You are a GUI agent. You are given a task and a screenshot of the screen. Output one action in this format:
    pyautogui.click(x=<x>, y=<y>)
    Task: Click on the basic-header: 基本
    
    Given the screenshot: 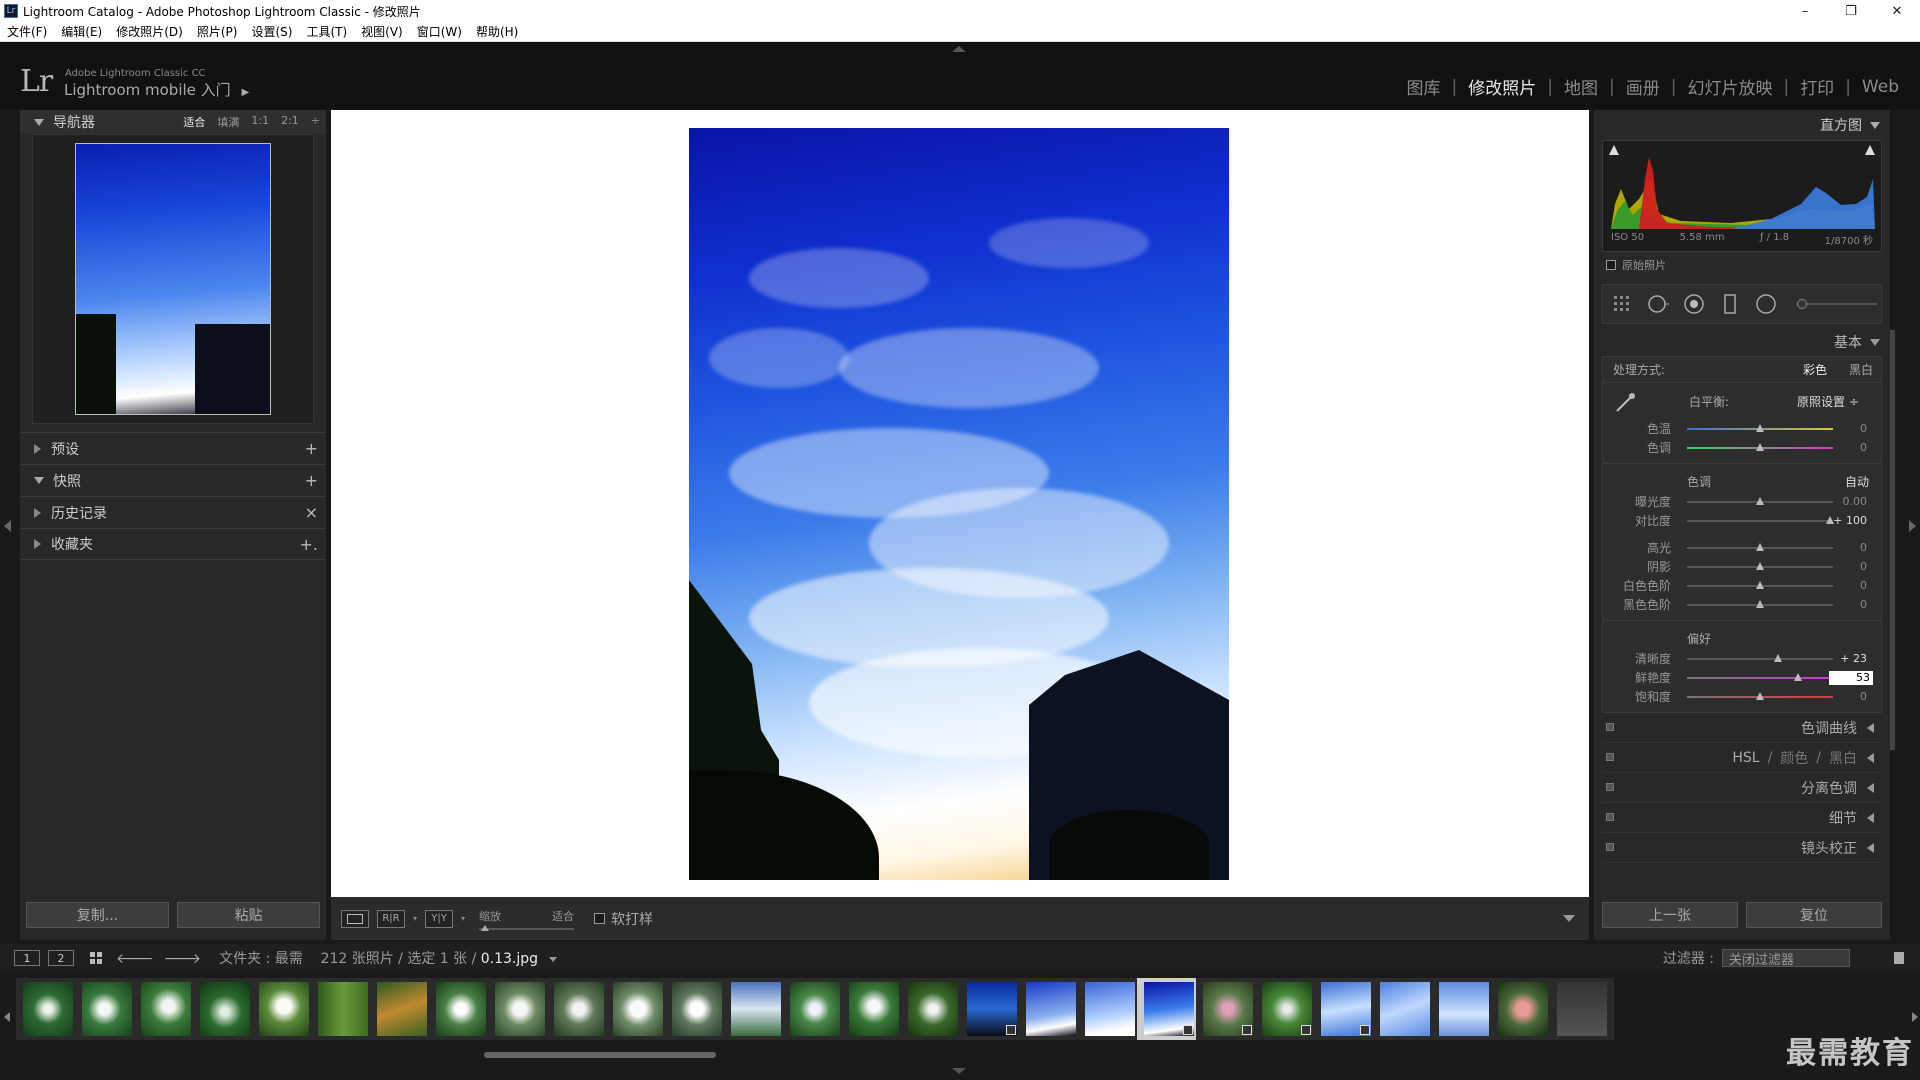 What is the action you would take?
    pyautogui.click(x=1742, y=342)
    